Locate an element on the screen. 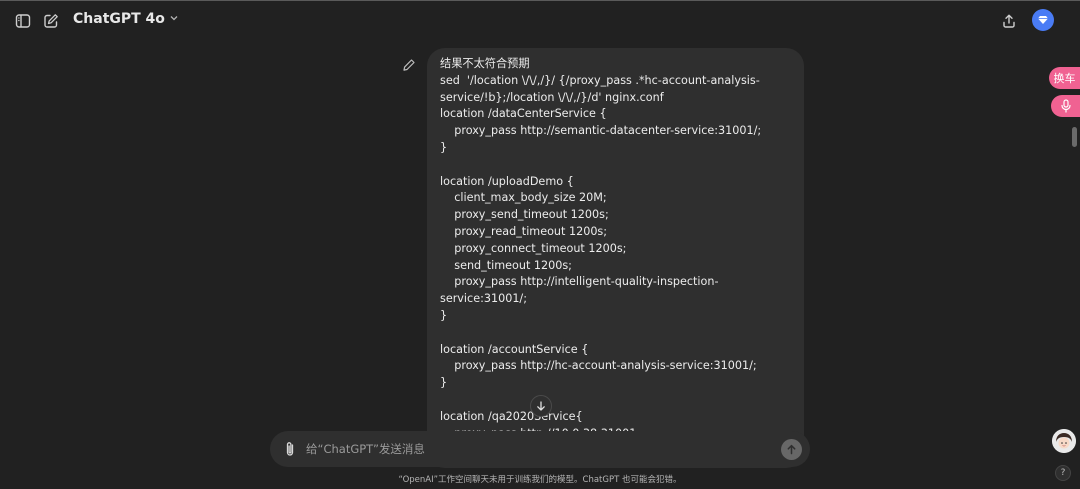 The image size is (1080, 489). message-line: location /accountService { is located at coordinates (514, 349).